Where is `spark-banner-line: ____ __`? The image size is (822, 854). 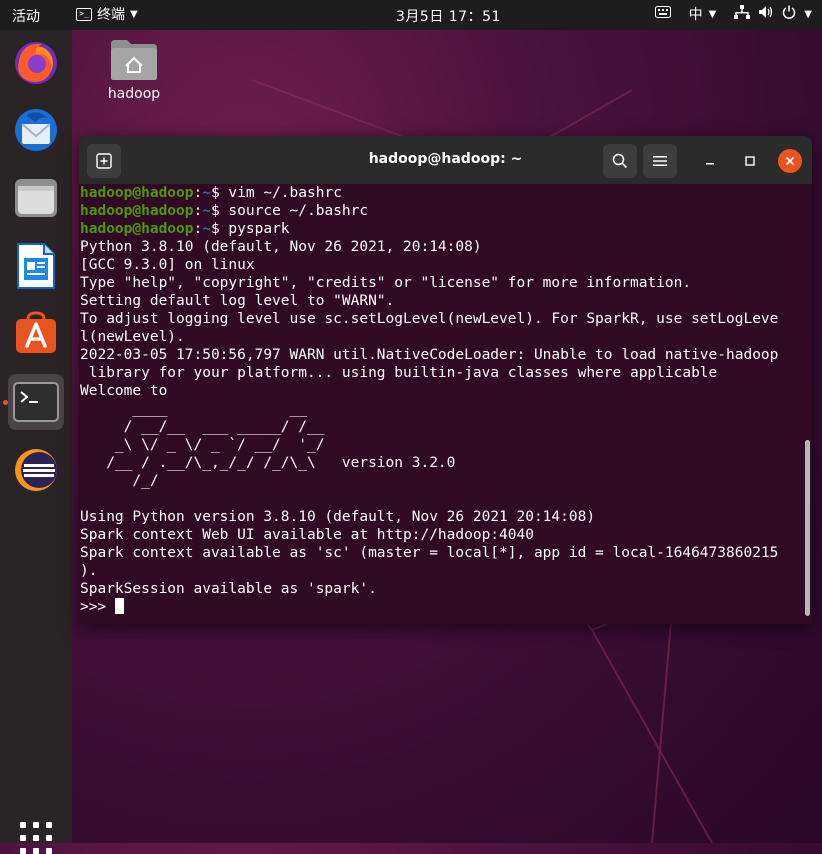
spark-banner-line: ____ __ is located at coordinates (193, 409).